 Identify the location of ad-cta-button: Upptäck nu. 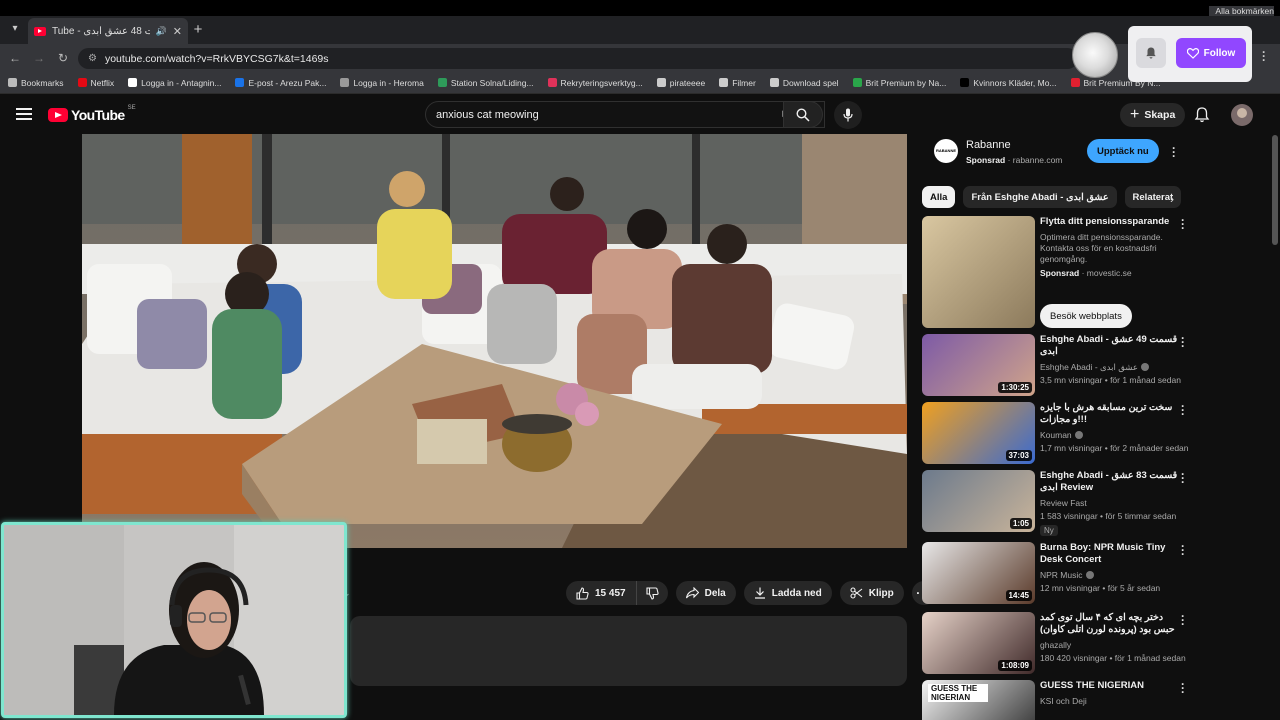
(1123, 151).